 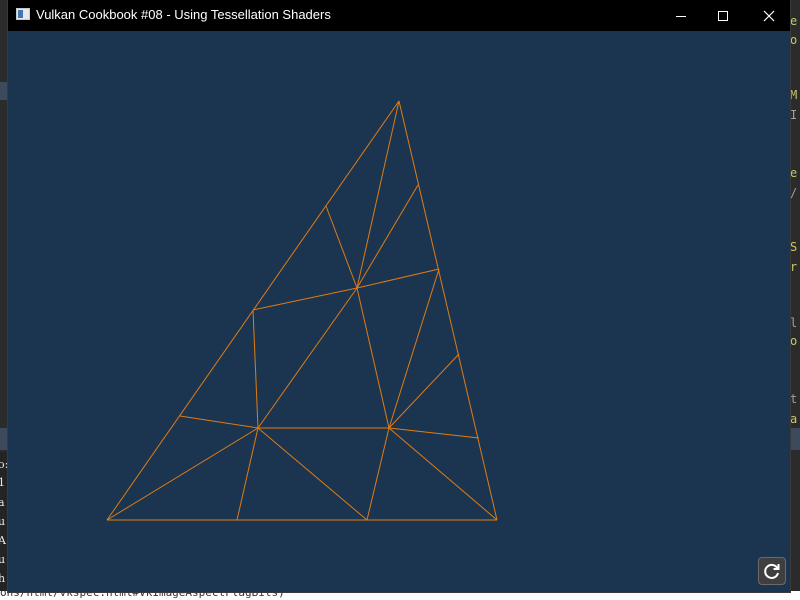 What do you see at coordinates (3, 540) in the screenshot?
I see `background-text: A` at bounding box center [3, 540].